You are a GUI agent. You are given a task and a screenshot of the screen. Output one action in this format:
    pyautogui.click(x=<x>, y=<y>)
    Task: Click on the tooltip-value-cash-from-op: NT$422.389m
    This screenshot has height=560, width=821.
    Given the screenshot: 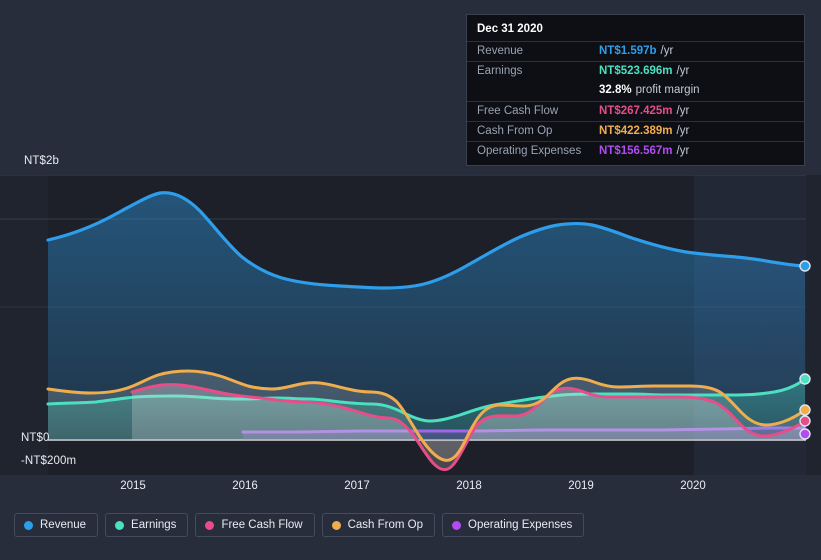 What is the action you would take?
    pyautogui.click(x=636, y=130)
    